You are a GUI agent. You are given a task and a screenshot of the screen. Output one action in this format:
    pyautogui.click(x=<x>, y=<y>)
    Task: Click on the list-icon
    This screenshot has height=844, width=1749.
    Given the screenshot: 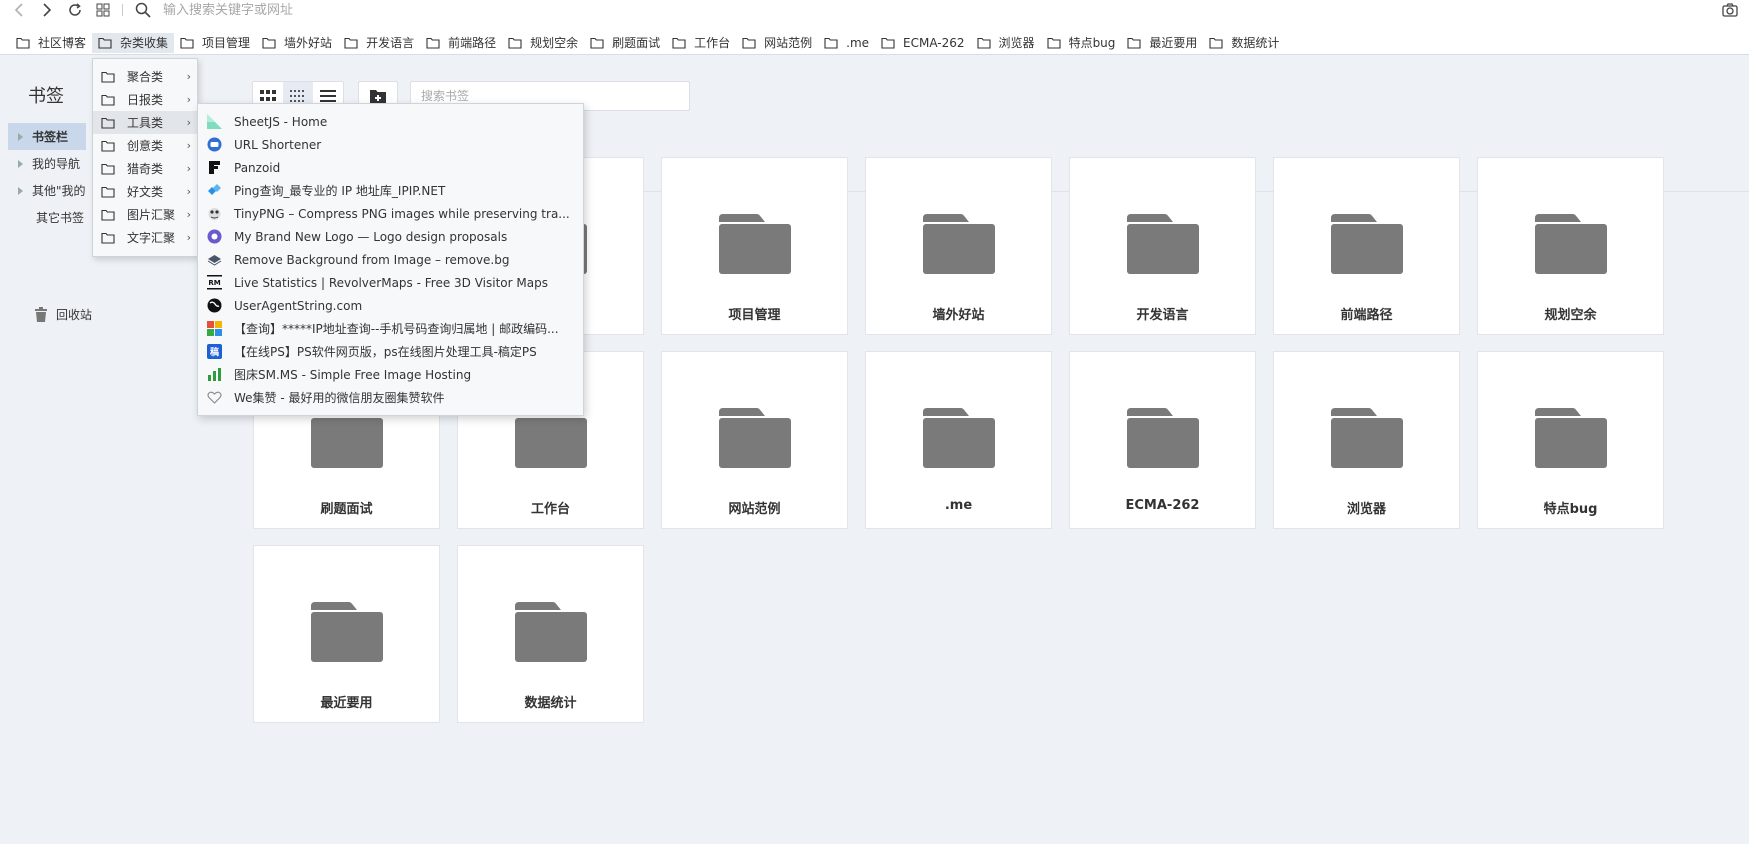 What is the action you would take?
    pyautogui.click(x=328, y=96)
    